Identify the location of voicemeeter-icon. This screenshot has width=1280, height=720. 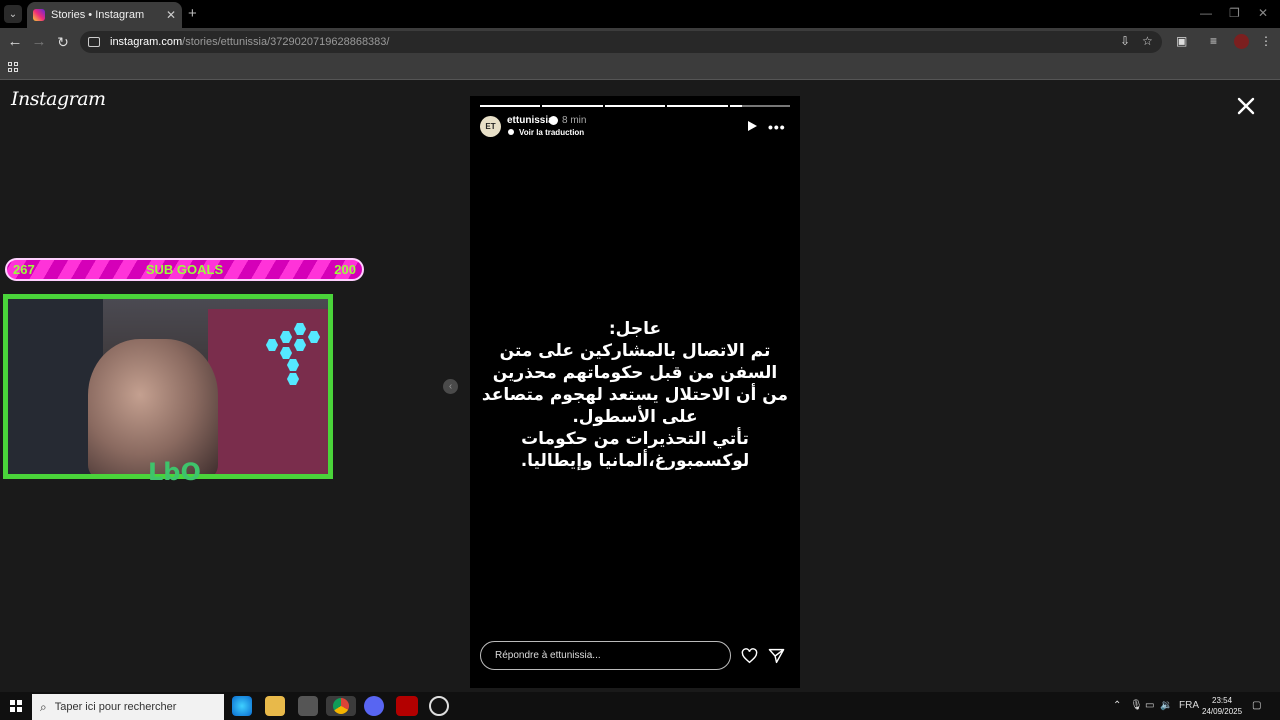
(407, 706).